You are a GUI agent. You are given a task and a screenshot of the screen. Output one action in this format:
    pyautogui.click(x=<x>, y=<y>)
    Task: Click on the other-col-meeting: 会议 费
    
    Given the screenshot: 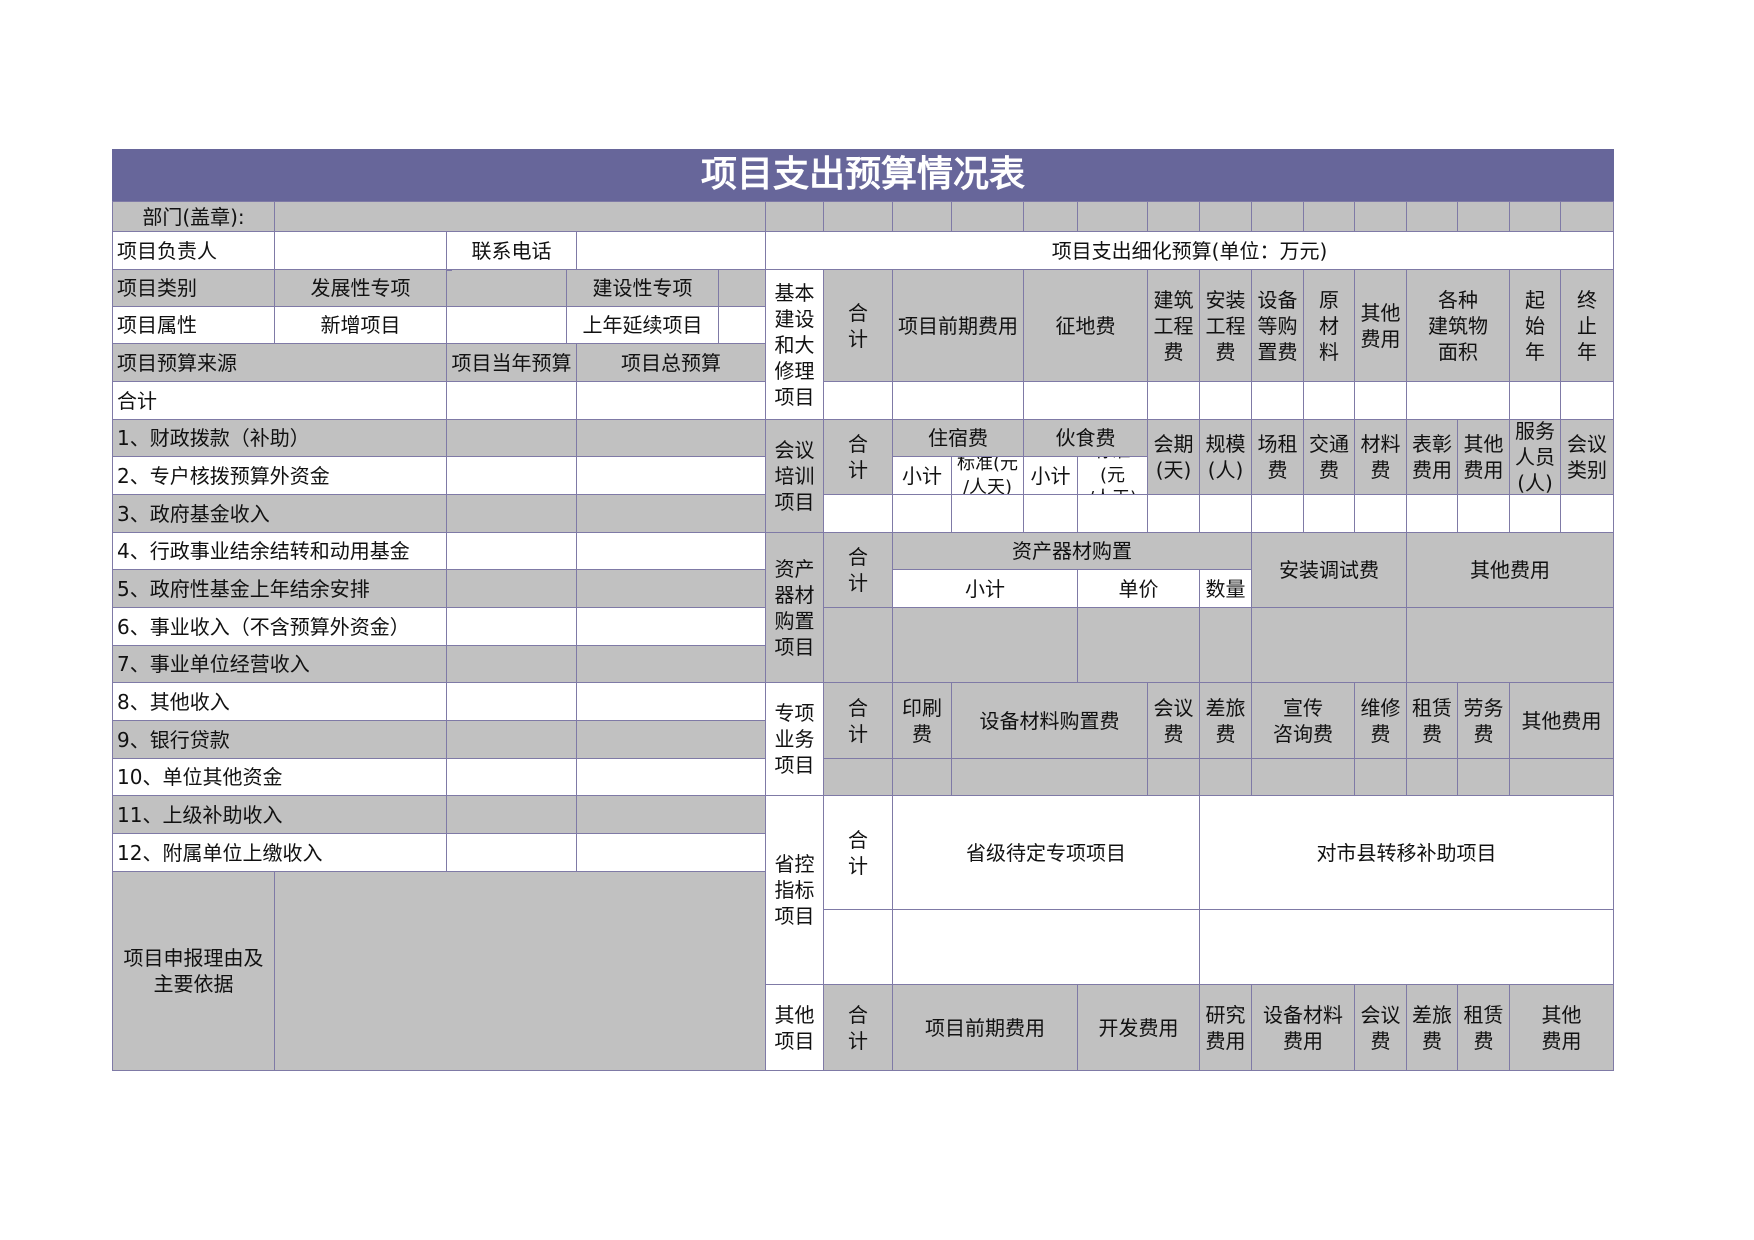 What is the action you would take?
    pyautogui.click(x=1380, y=1027)
    